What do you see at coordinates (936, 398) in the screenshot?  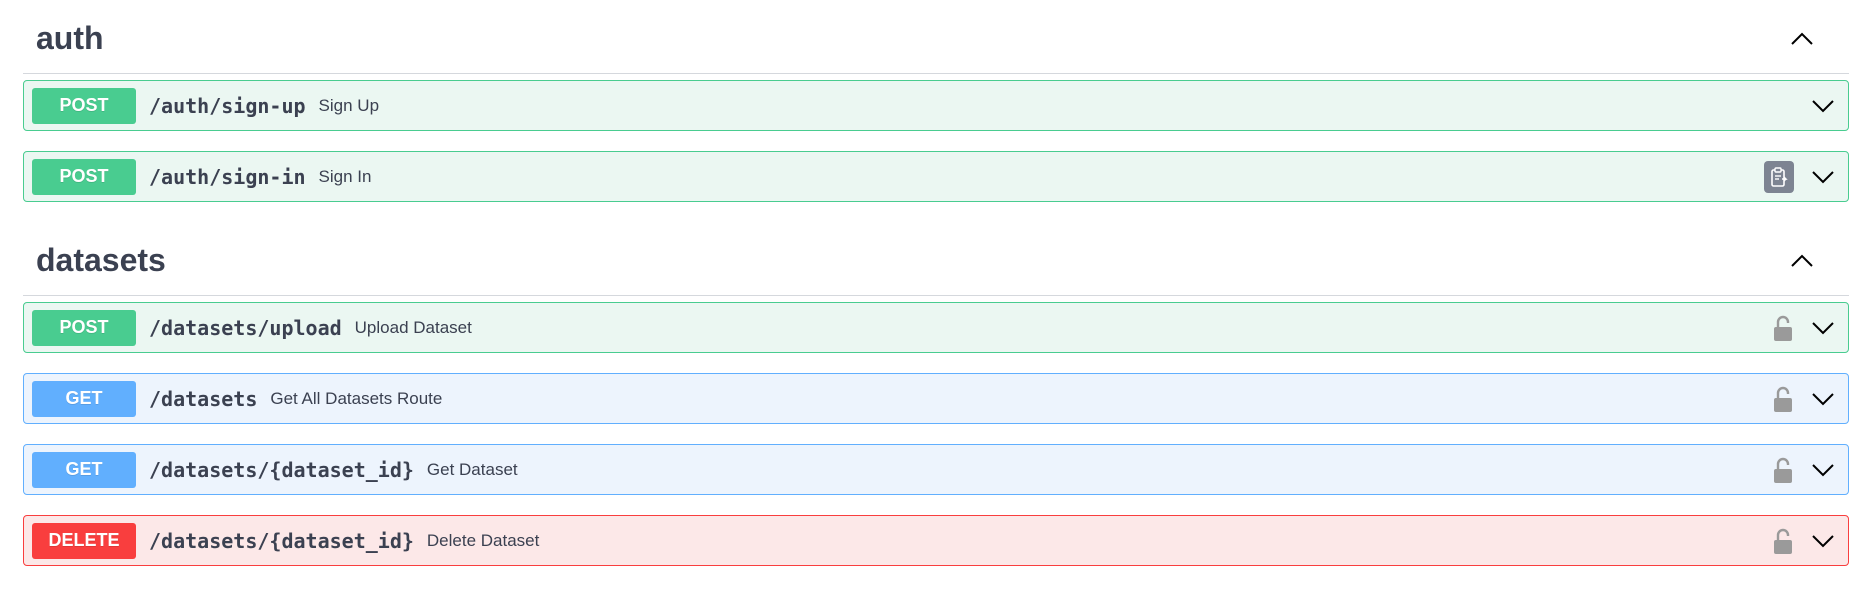 I see `operation-get-datasets: GET /datasets Get All Datasets Route` at bounding box center [936, 398].